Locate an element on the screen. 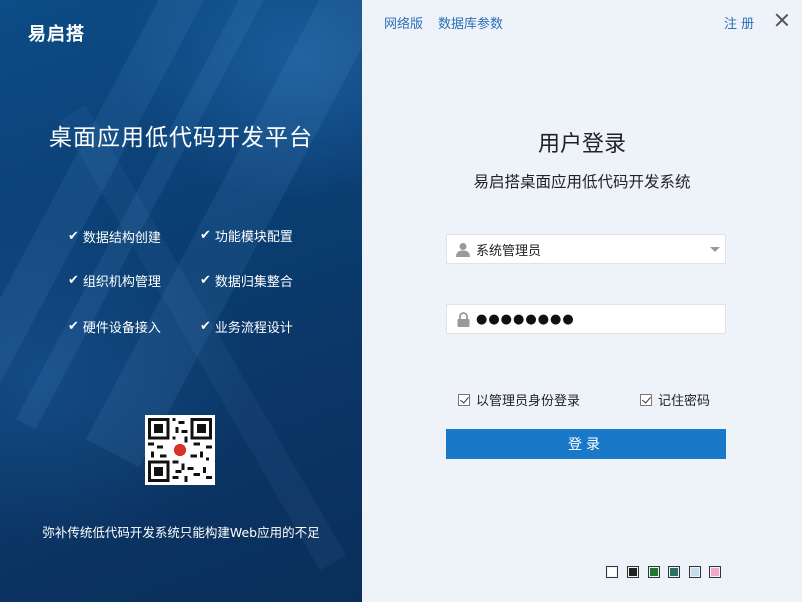 The width and height of the screenshot is (802, 602). feature-label: 数据结构创建 is located at coordinates (121, 238).